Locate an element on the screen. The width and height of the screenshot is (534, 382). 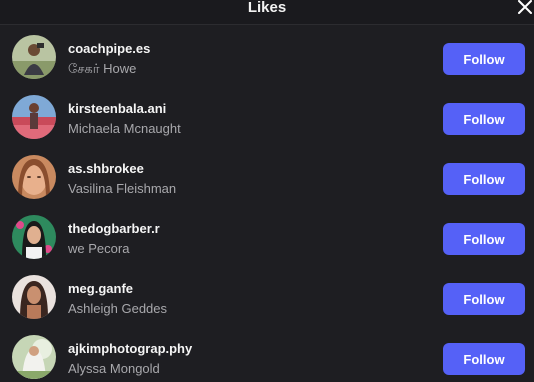
username: coachpipe.es is located at coordinates (109, 49).